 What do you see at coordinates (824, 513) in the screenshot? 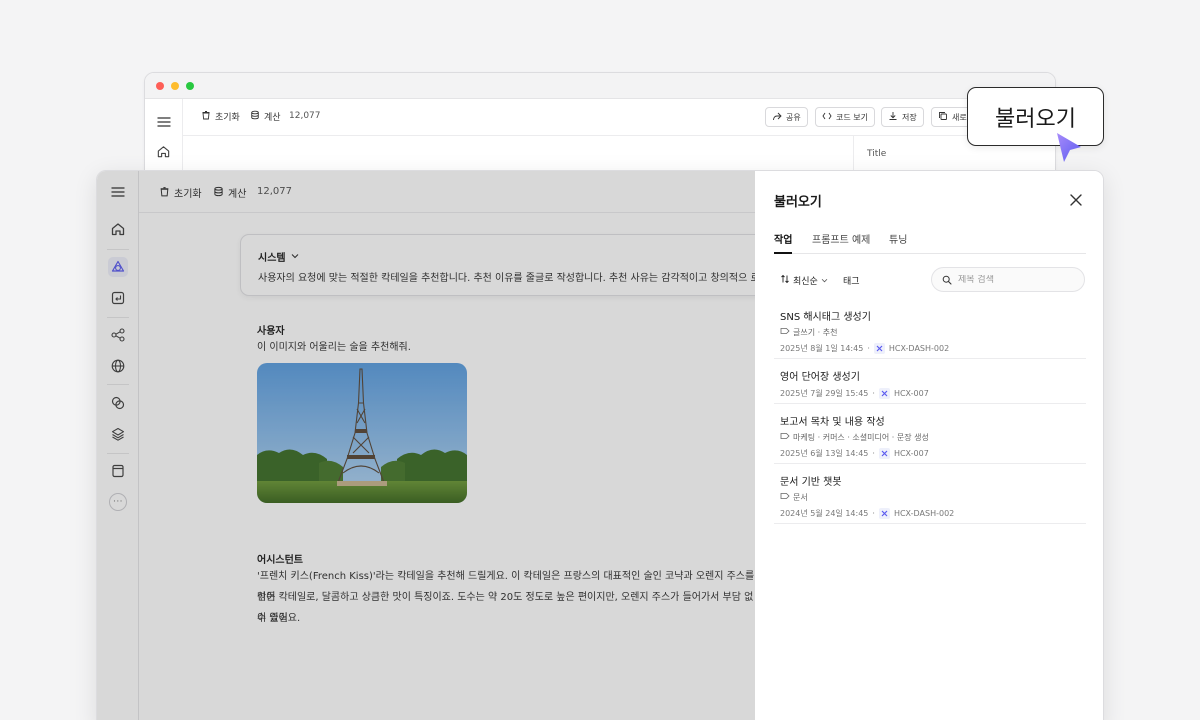
I see `item-date: 2024년 5월 24일 14:45` at bounding box center [824, 513].